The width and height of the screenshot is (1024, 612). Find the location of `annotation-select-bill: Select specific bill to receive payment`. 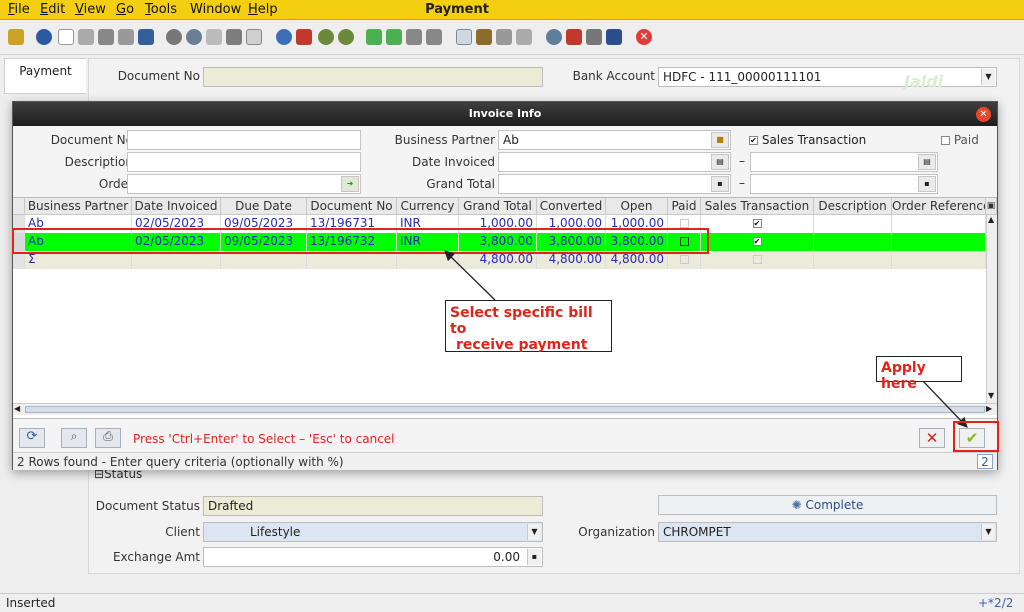

annotation-select-bill: Select specific bill to receive payment is located at coordinates (528, 326).